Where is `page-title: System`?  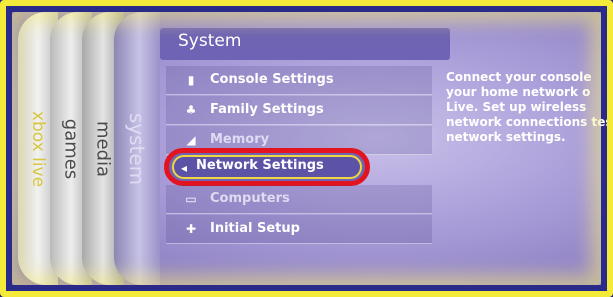 page-title: System is located at coordinates (210, 41).